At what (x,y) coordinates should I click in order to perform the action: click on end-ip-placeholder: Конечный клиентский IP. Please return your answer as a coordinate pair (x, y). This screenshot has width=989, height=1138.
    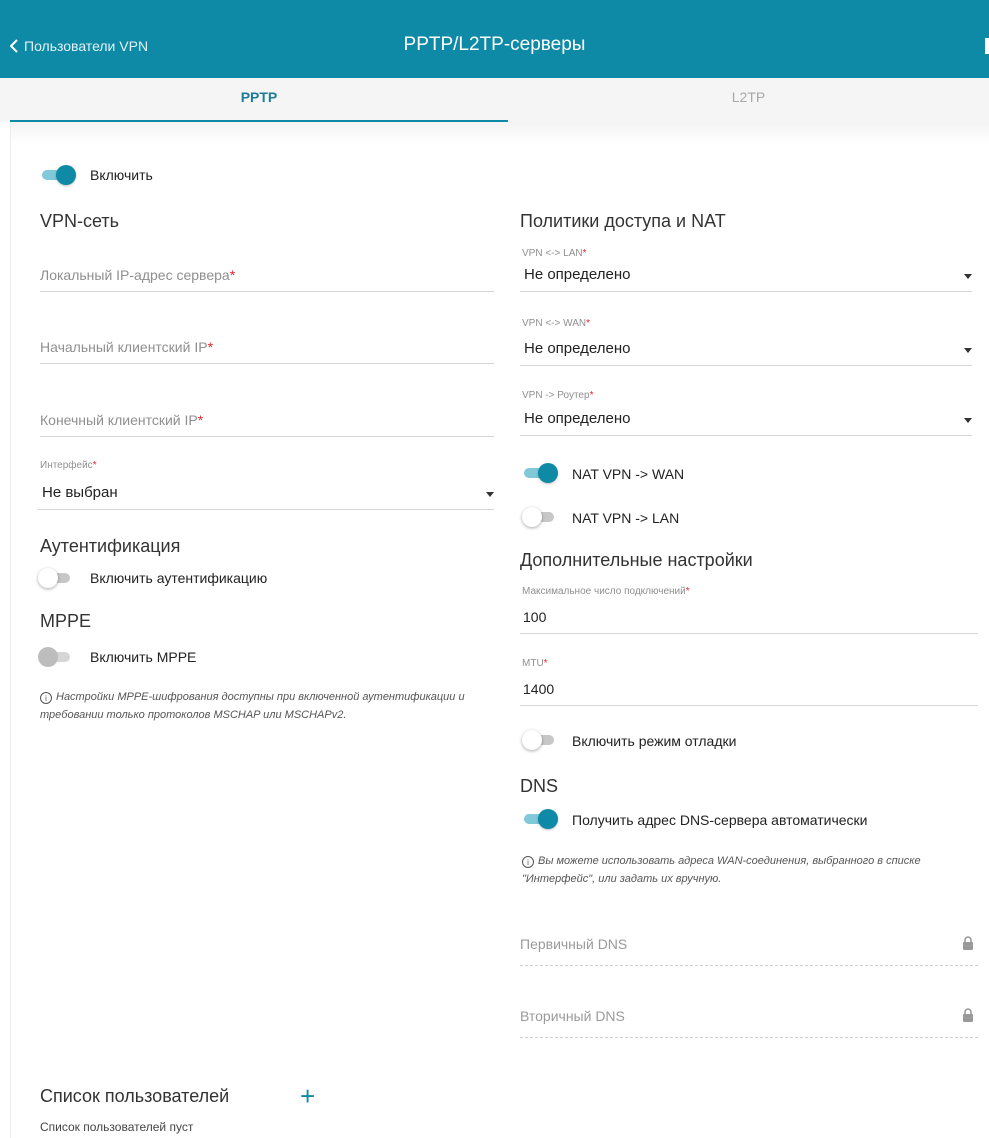
    Looking at the image, I should click on (119, 420).